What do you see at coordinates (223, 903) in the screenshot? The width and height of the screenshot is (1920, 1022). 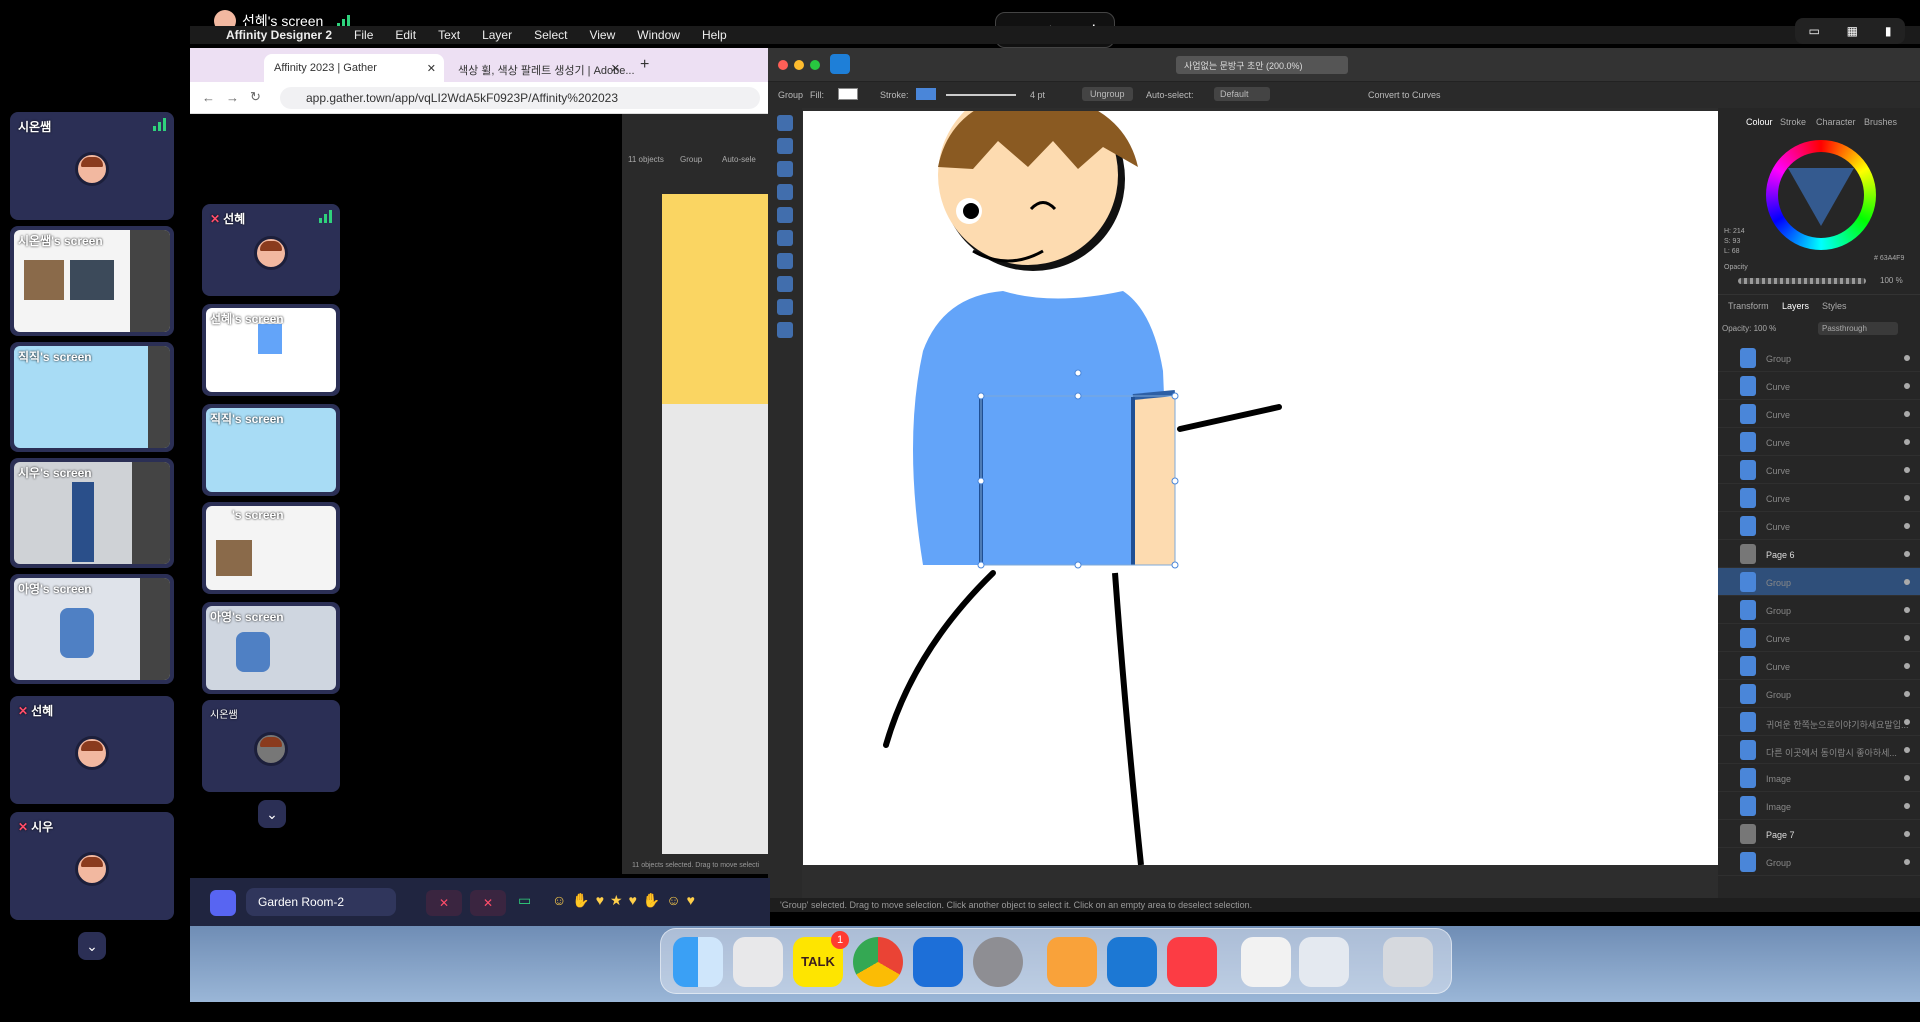 I see `gather-logo-icon` at bounding box center [223, 903].